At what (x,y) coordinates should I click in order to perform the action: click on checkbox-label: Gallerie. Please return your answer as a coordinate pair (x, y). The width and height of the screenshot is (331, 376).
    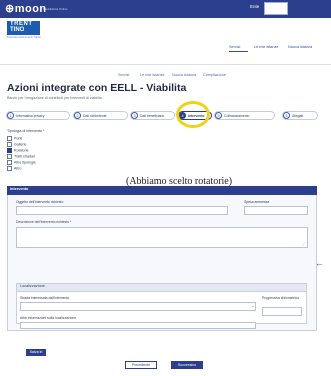
    Looking at the image, I should click on (20, 144).